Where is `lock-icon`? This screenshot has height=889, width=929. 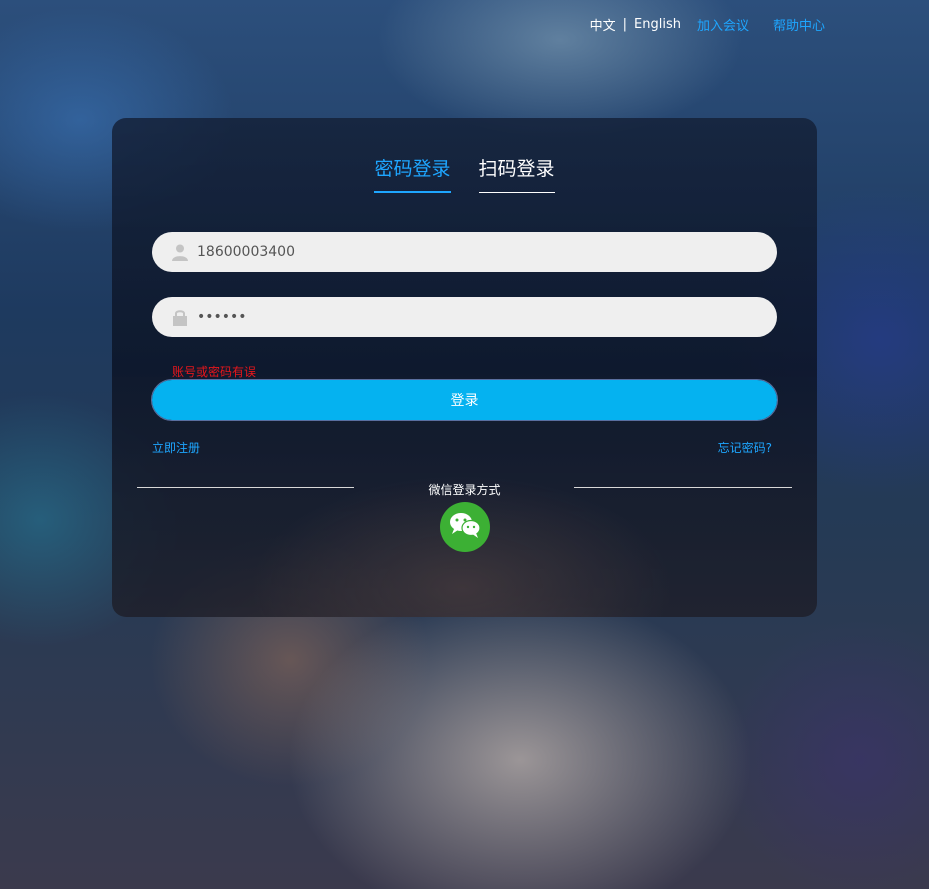
lock-icon is located at coordinates (180, 317).